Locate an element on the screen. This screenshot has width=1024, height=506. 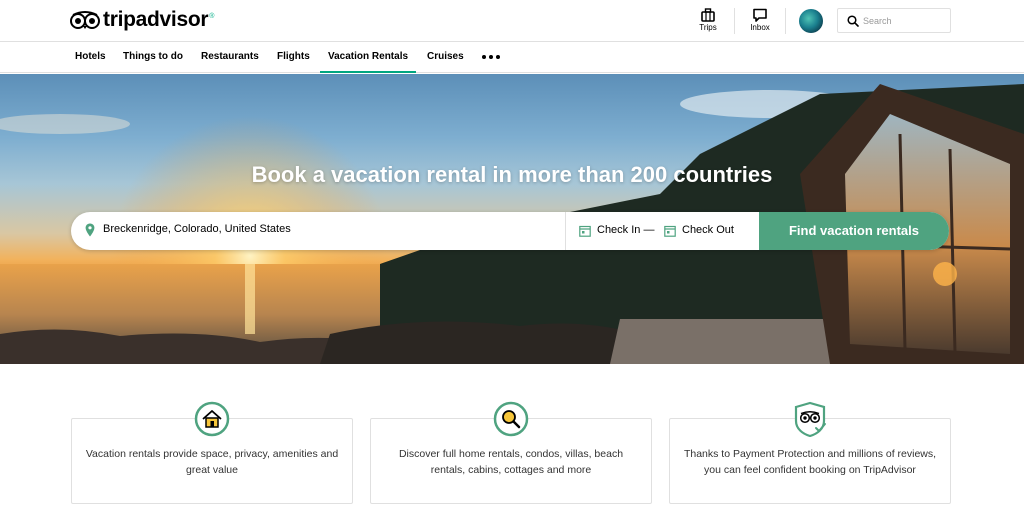
trips-button: Trips is located at coordinates (708, 22).